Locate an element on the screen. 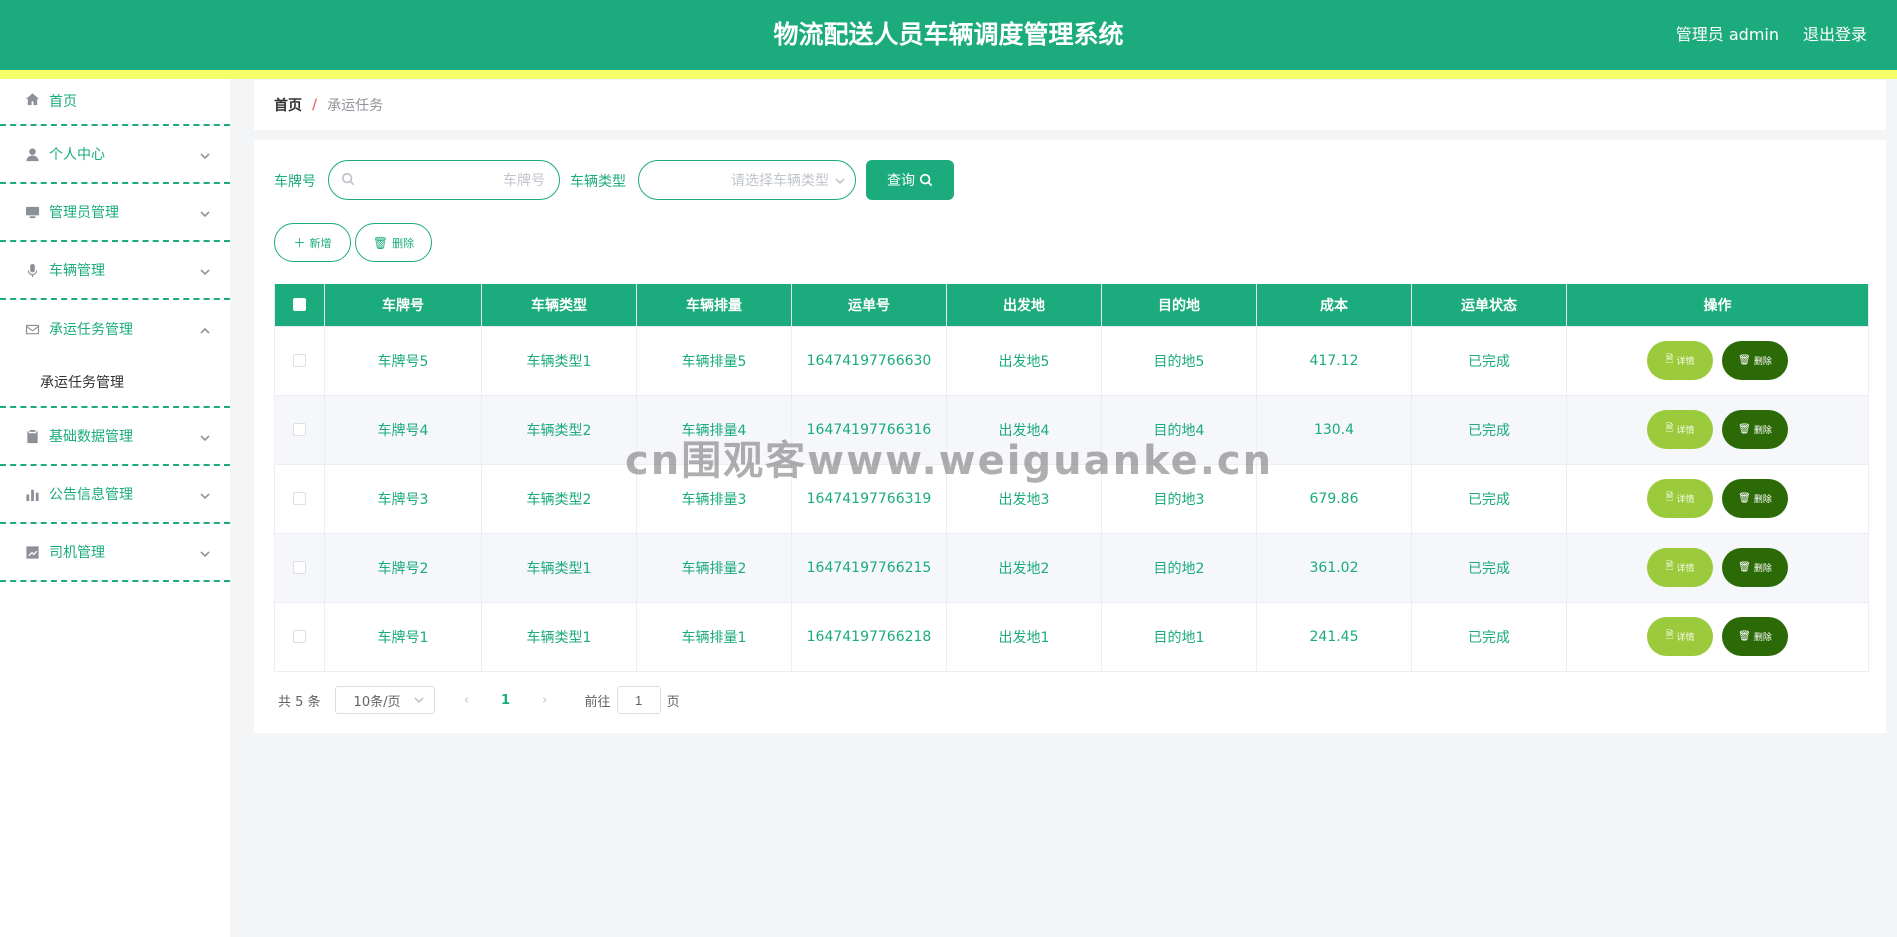 The height and width of the screenshot is (937, 1897). plate-label: 车牌号 is located at coordinates (295, 182).